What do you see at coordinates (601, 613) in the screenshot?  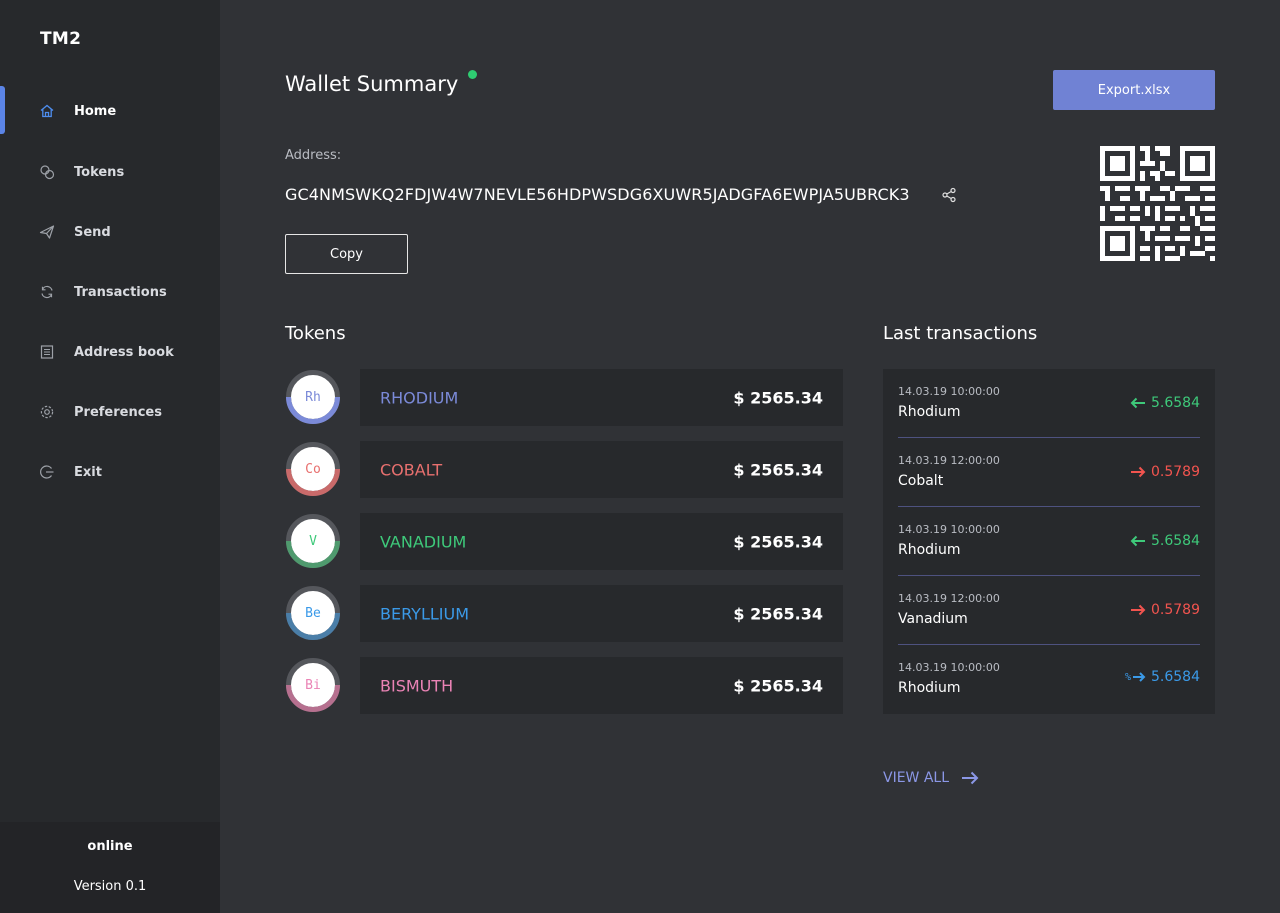 I see `token-card-beryllium: BERYLLIUM $ 2565.34` at bounding box center [601, 613].